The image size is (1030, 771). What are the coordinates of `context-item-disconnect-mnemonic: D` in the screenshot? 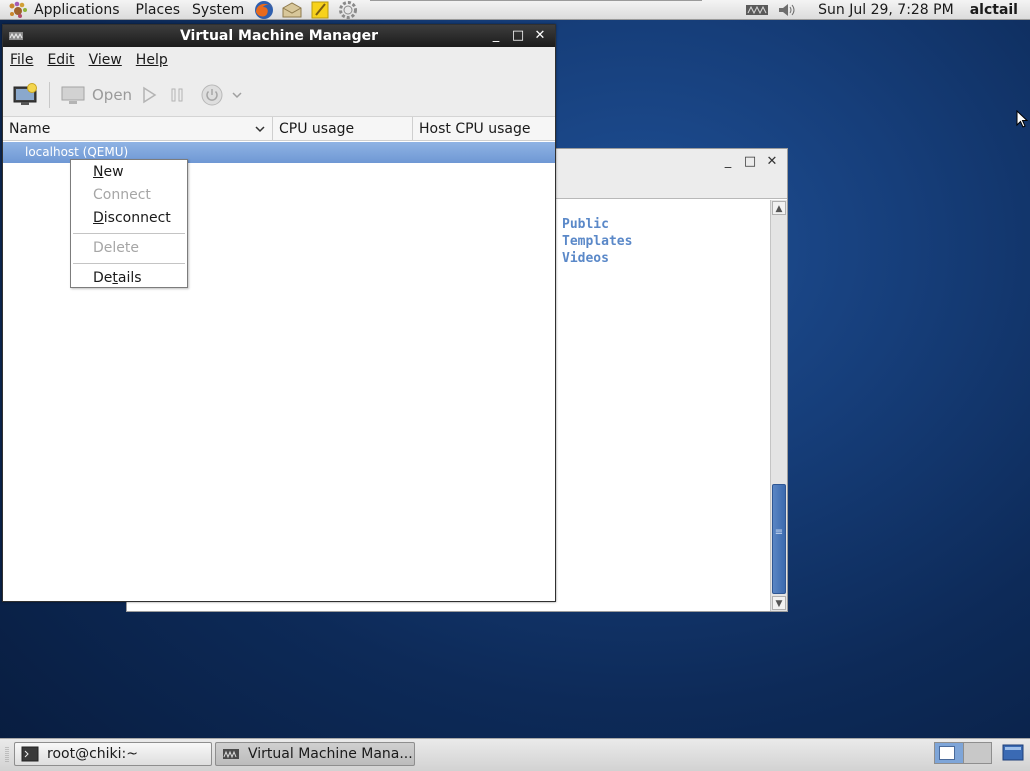 It's located at (98, 218).